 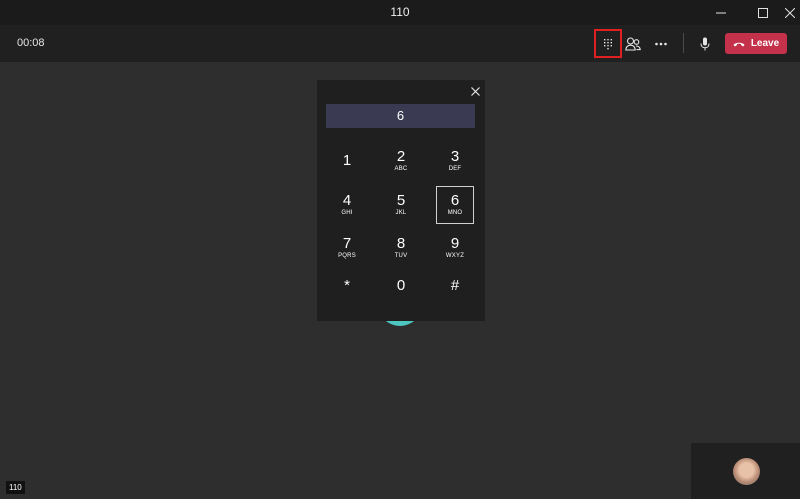 What do you see at coordinates (455, 169) in the screenshot?
I see `key-letters: DEF` at bounding box center [455, 169].